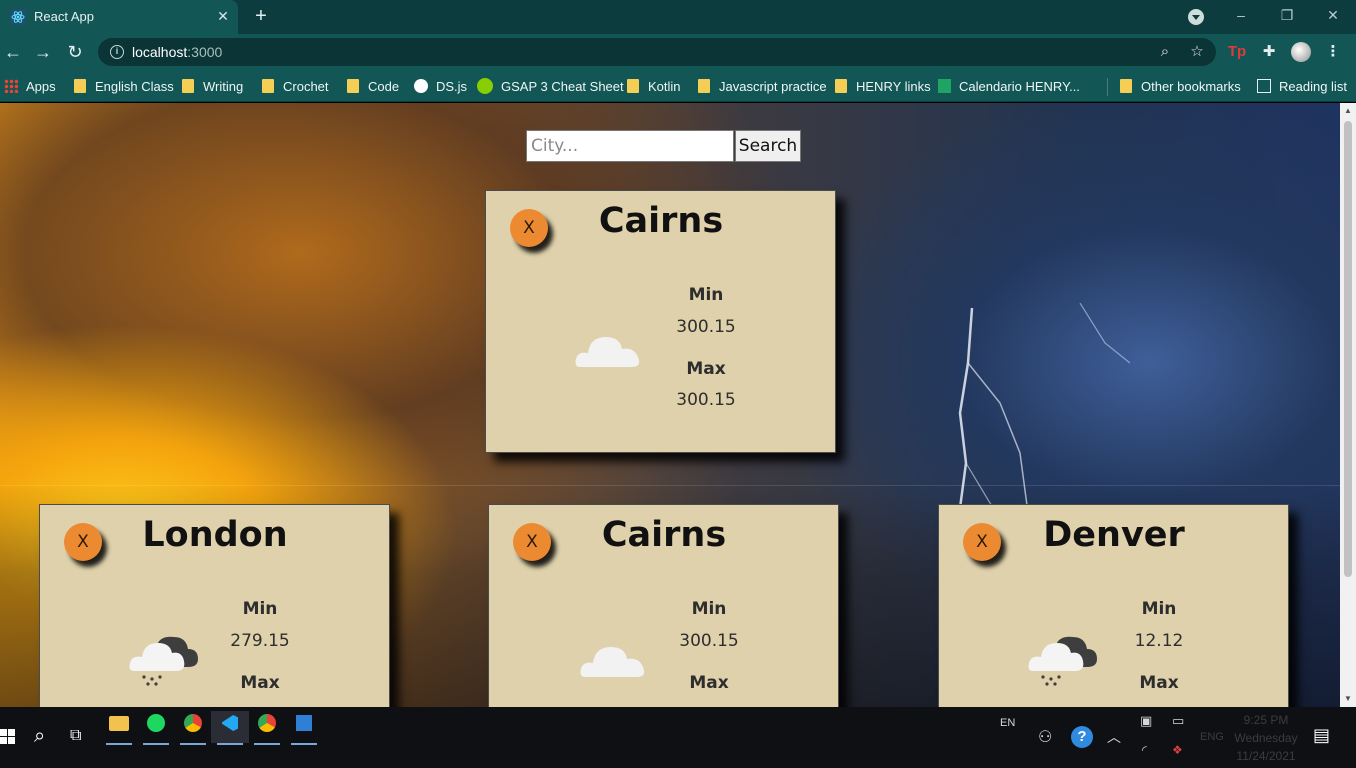 This screenshot has height=768, width=1356. What do you see at coordinates (117, 52) in the screenshot?
I see `site-info-icon: i` at bounding box center [117, 52].